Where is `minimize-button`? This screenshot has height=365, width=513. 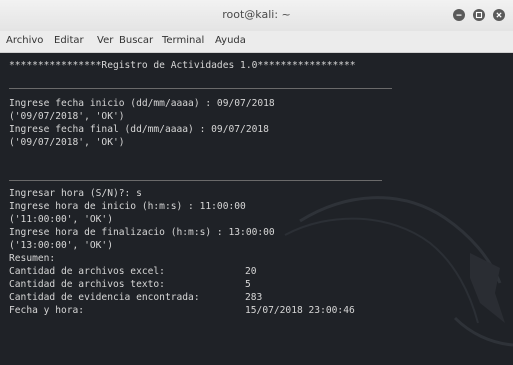 minimize-button is located at coordinates (459, 15).